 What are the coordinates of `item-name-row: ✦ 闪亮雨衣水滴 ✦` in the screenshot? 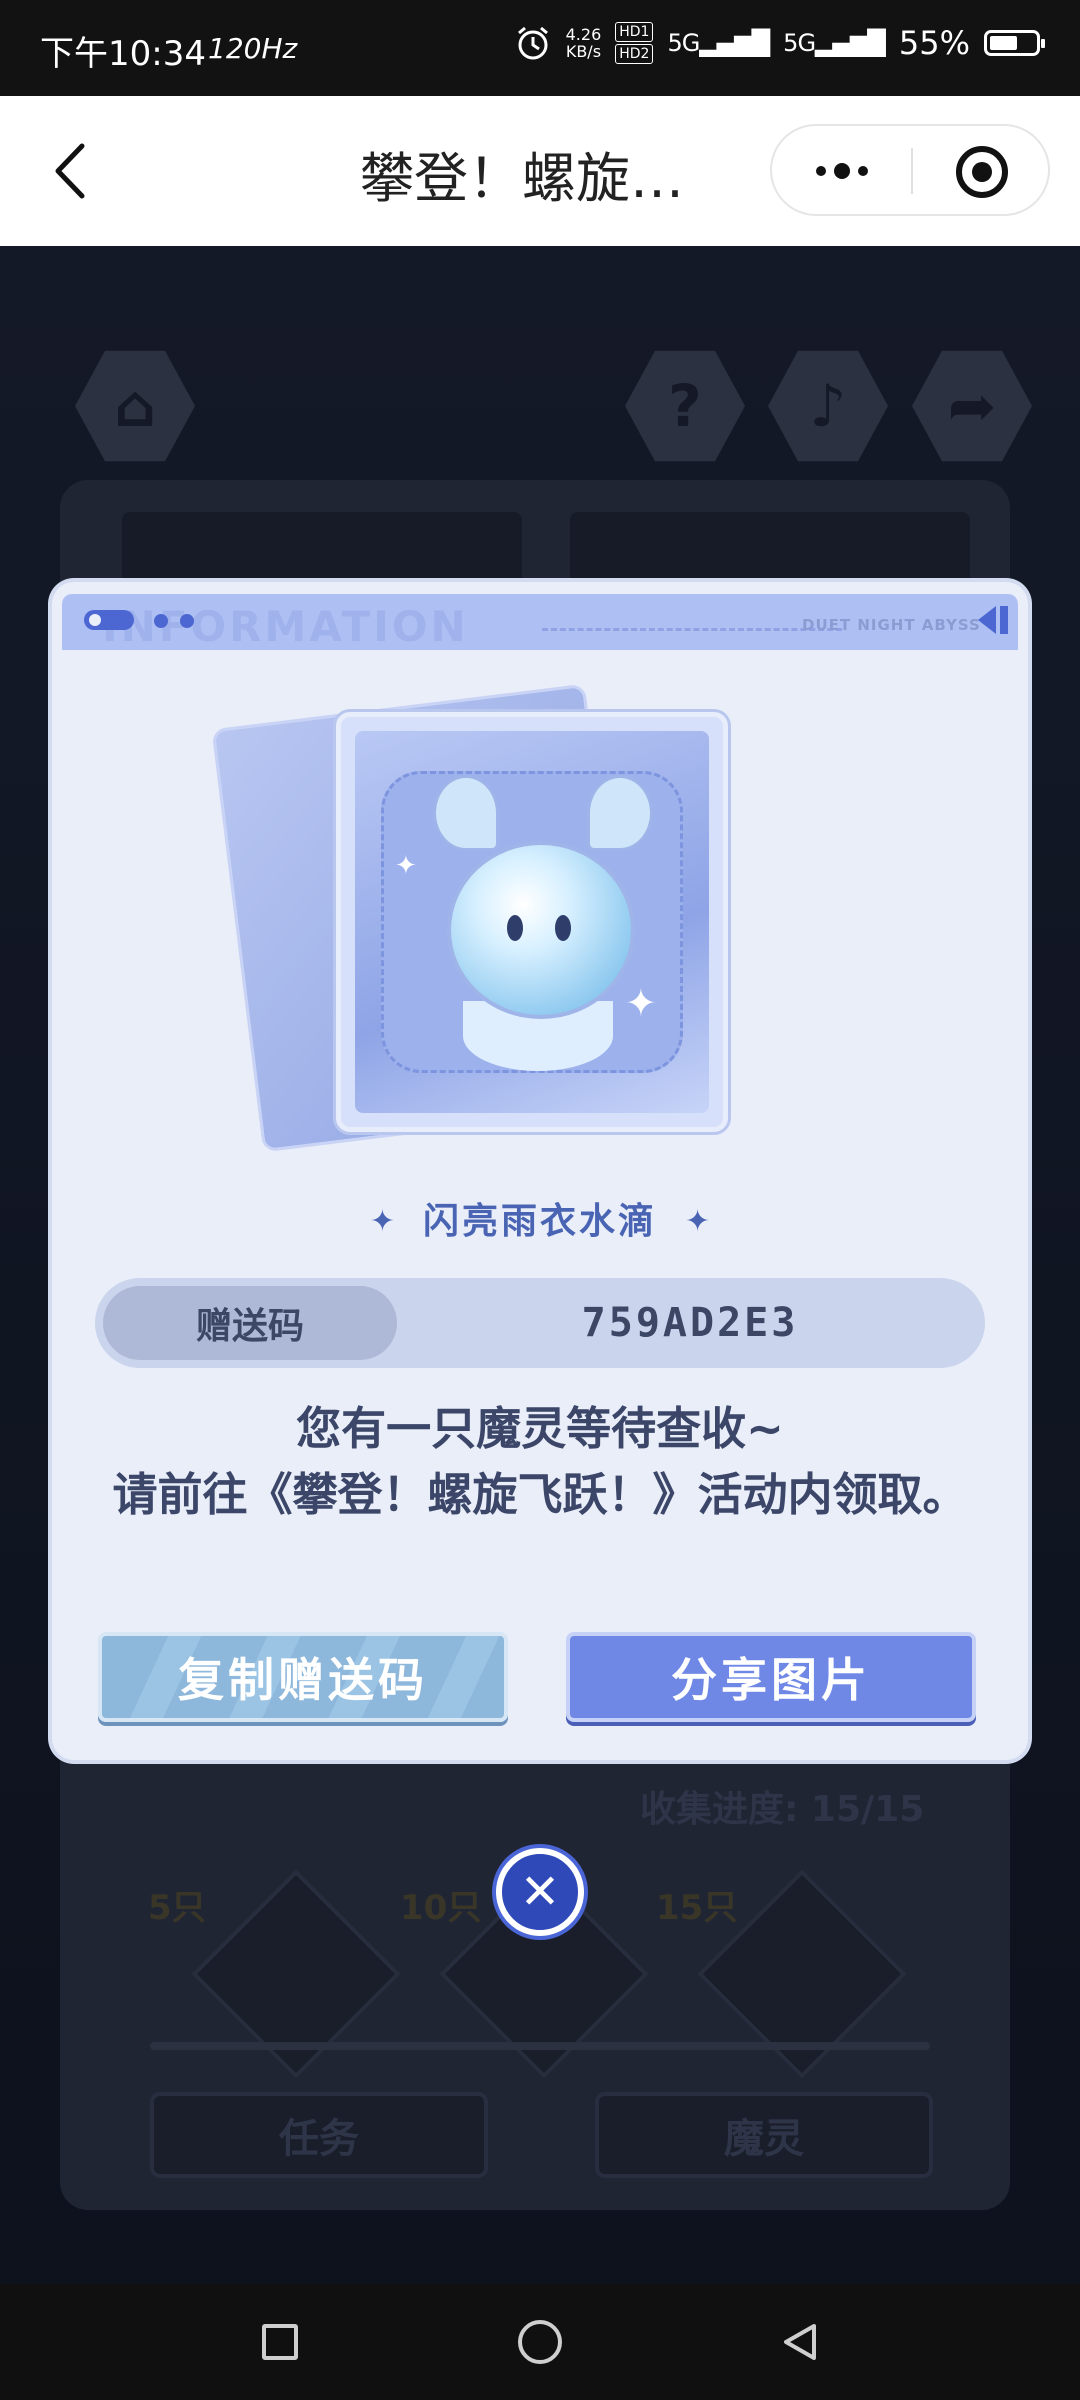 It's located at (540, 1217).